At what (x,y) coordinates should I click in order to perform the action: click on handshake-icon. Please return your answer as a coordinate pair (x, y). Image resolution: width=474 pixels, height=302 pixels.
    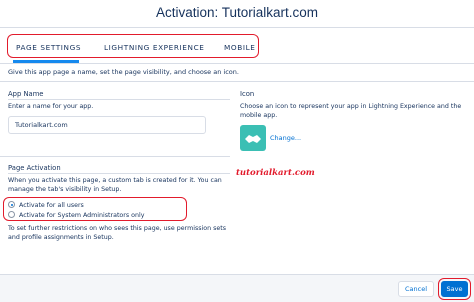
    Looking at the image, I should click on (253, 138).